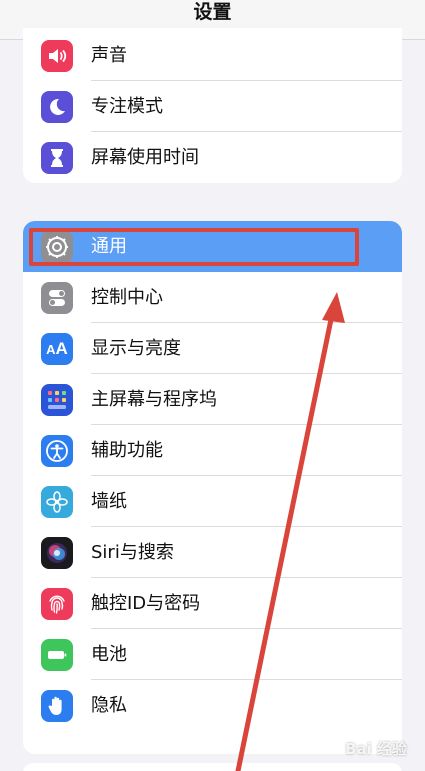 The height and width of the screenshot is (771, 425). I want to click on settings-row-label: 主屏幕与程序坞, so click(154, 399).